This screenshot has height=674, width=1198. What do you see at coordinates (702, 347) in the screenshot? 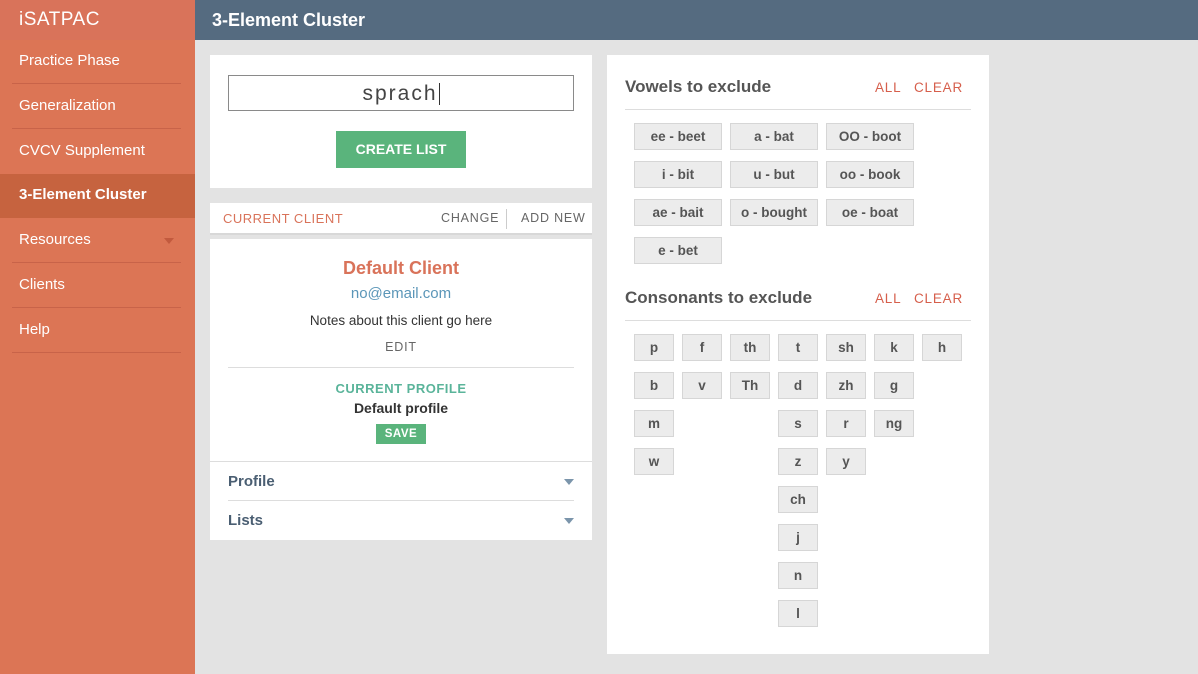
I see `consonant-chip: f` at bounding box center [702, 347].